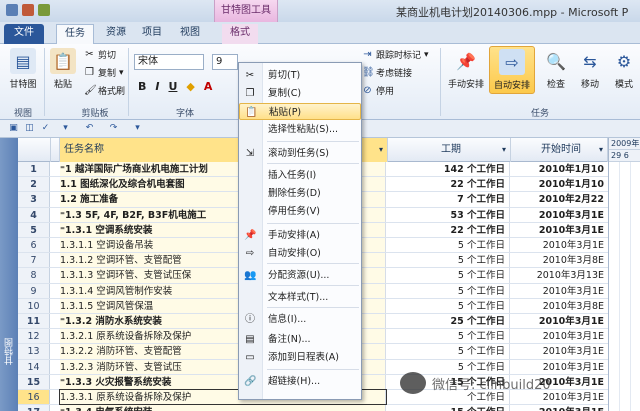 Image resolution: width=640 pixels, height=411 pixels. What do you see at coordinates (449, 169) in the screenshot?
I see `duration-cell: 142 个工作日` at bounding box center [449, 169].